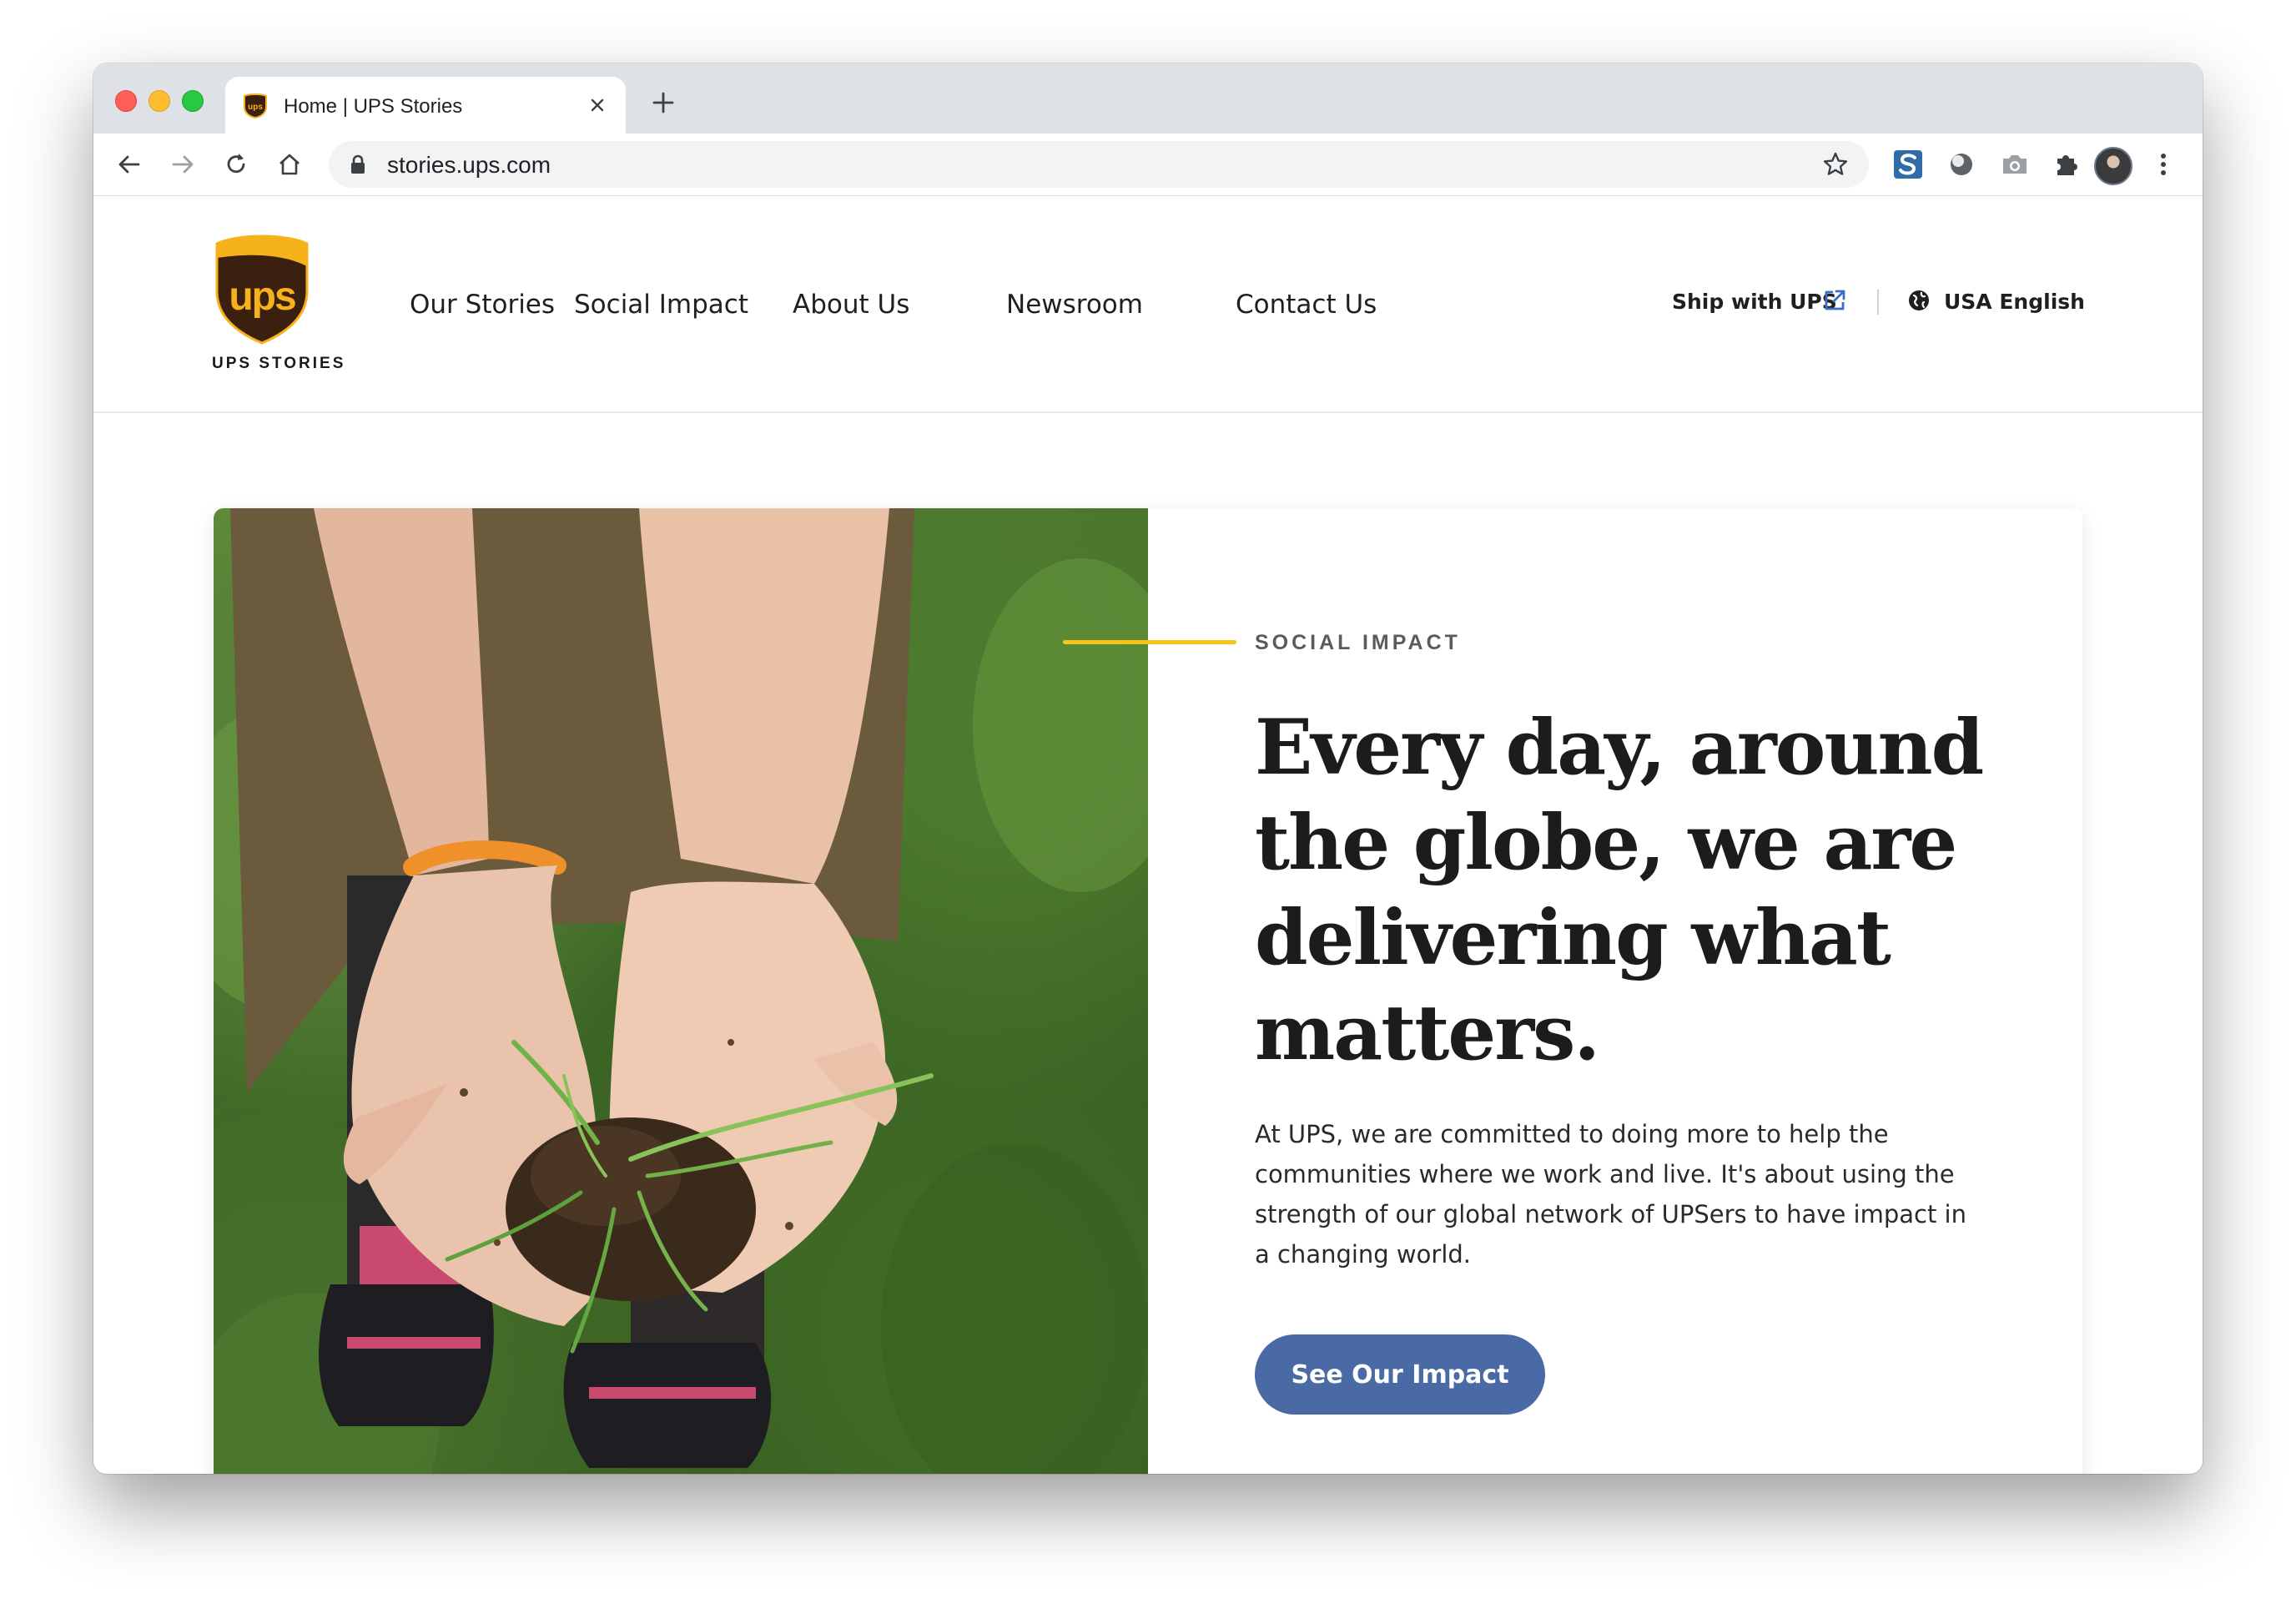 This screenshot has width=2296, height=1599. Describe the element at coordinates (1149, 642) in the screenshot. I see `eyebrow-accent-line` at that location.